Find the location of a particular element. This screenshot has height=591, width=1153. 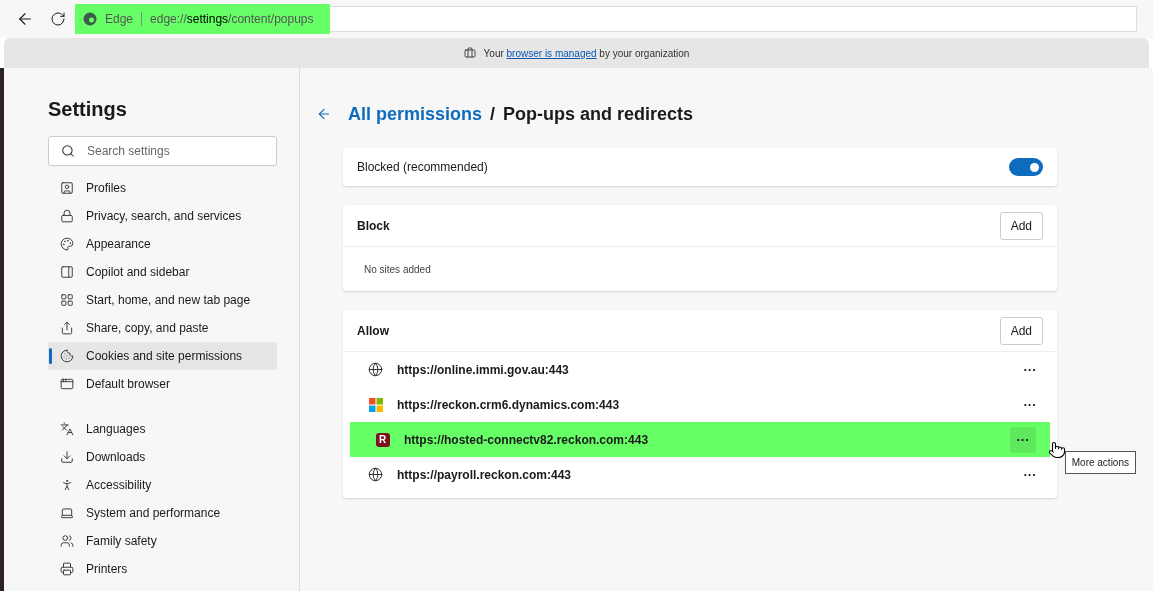

palette-icon is located at coordinates (67, 244).